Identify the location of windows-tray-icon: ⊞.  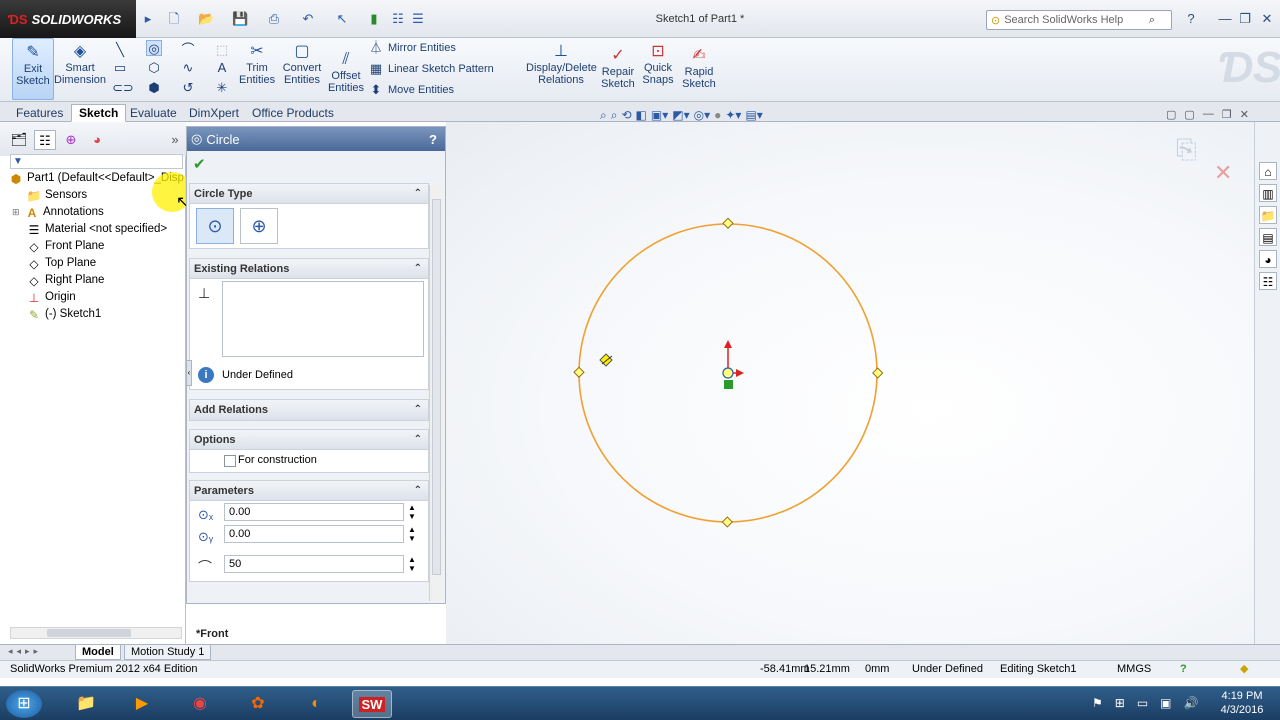
(1120, 703).